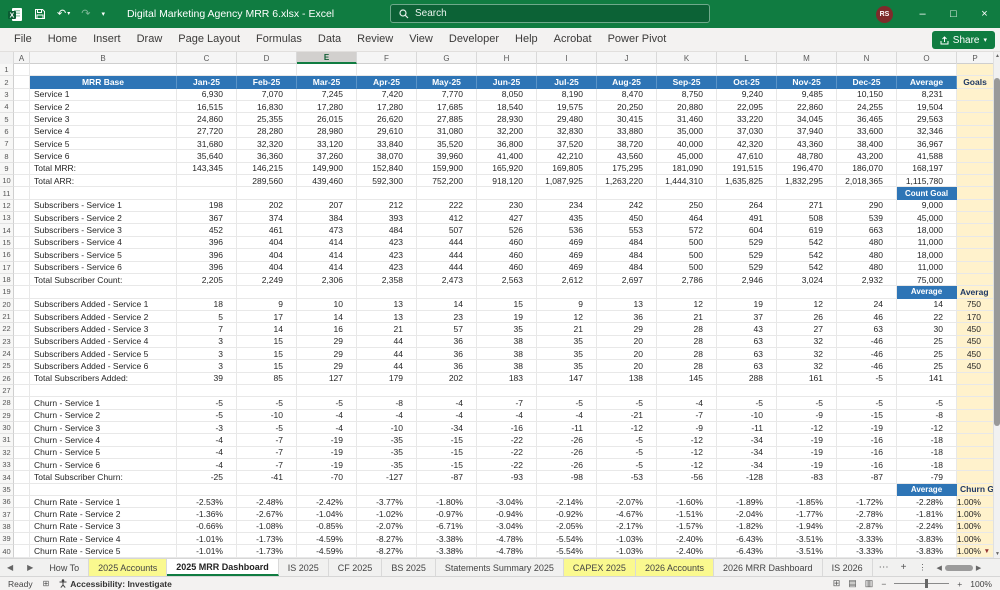 Image resolution: width=1000 pixels, height=590 pixels. What do you see at coordinates (267, 539) in the screenshot?
I see `cell: -1.73%` at bounding box center [267, 539].